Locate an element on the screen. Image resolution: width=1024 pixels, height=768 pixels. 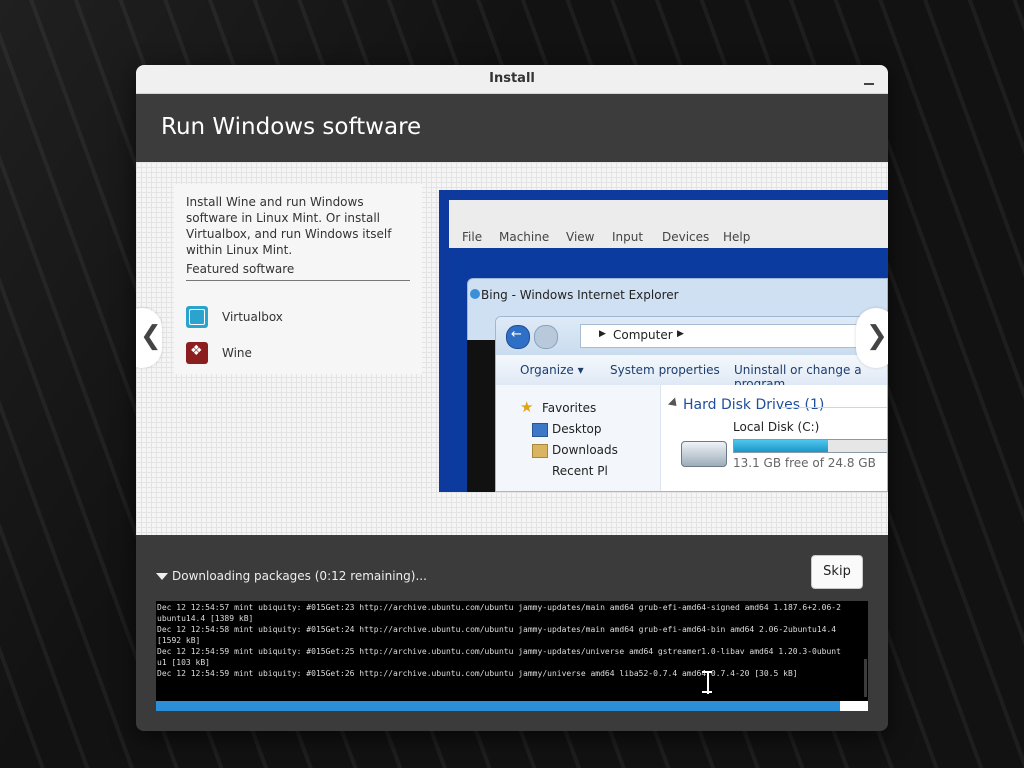
log-line: [1592 kB] is located at coordinates (179, 640).